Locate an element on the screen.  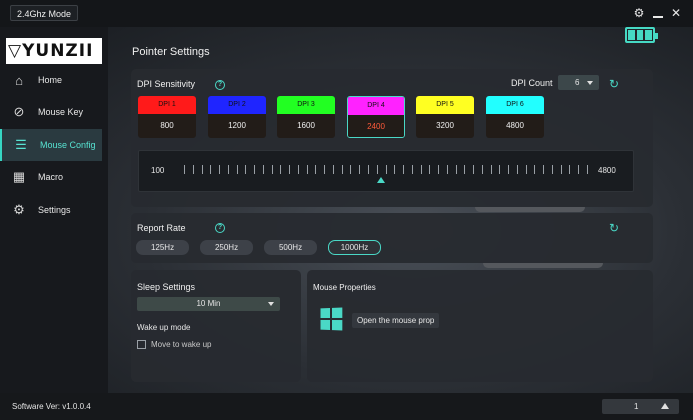
mouse-icon: ⊘ is located at coordinates (19, 111).